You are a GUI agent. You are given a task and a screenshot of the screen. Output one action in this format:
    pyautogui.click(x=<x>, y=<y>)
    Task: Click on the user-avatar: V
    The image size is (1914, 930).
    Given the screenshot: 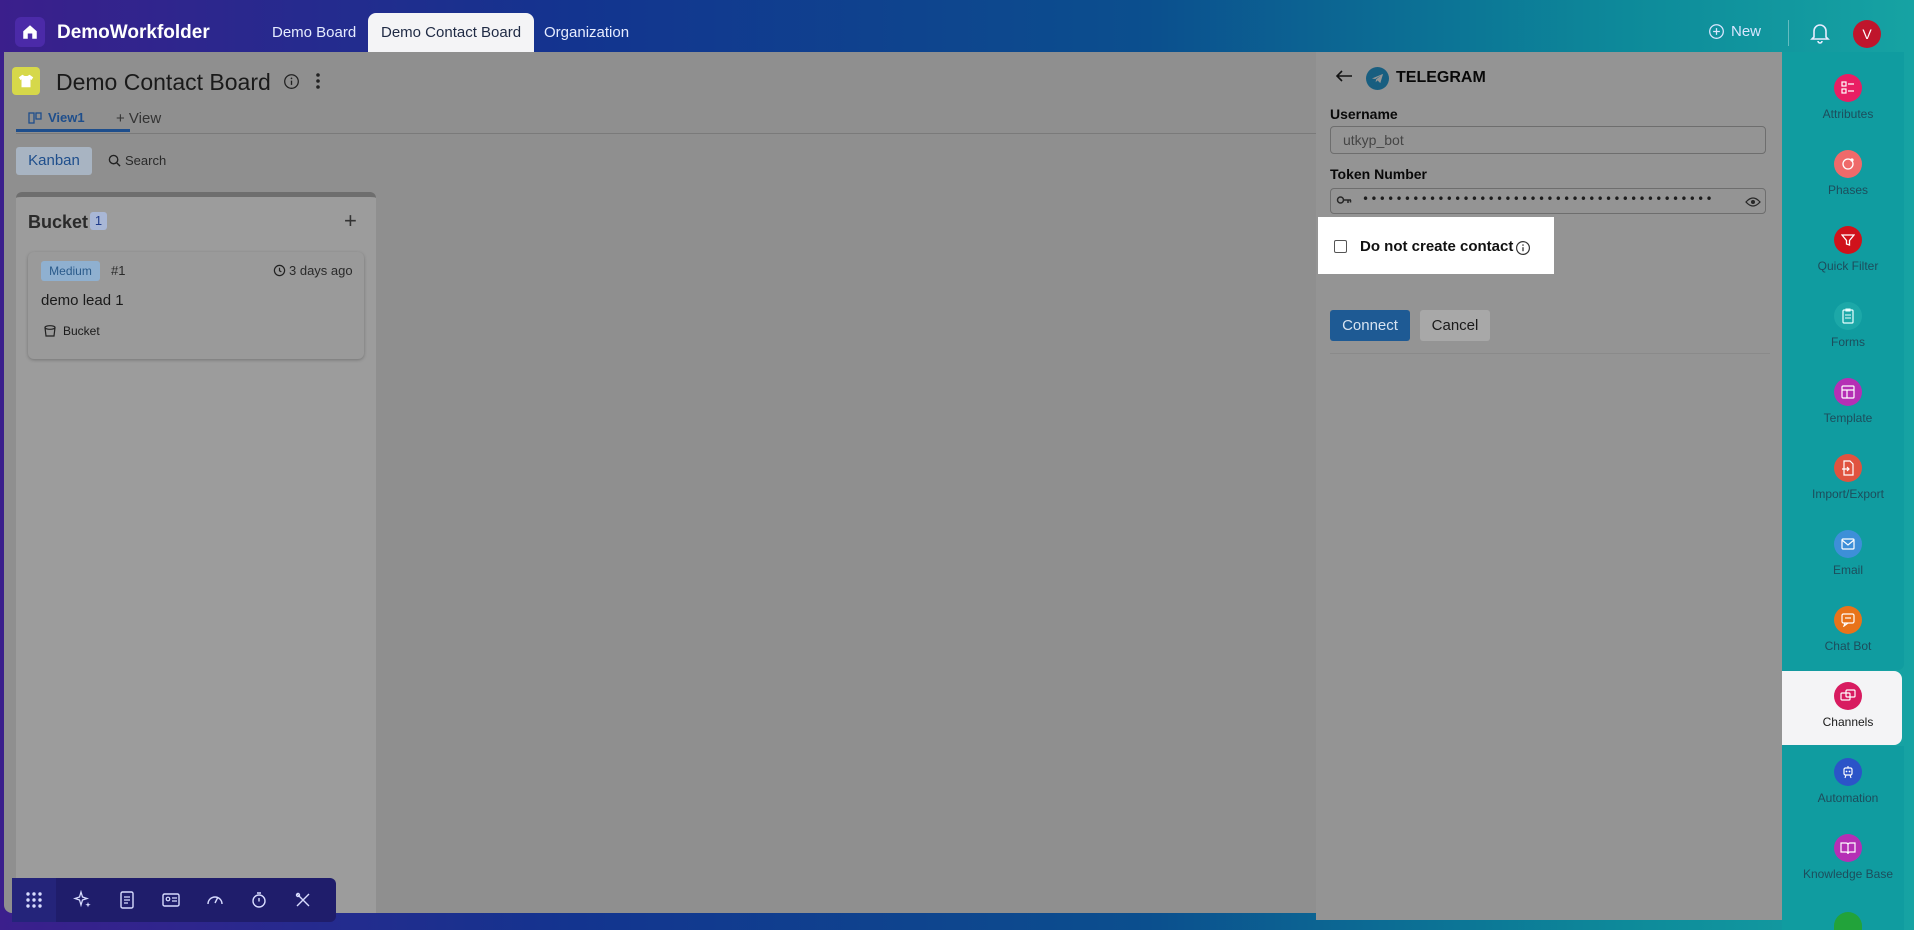 What is the action you would take?
    pyautogui.click(x=1867, y=34)
    